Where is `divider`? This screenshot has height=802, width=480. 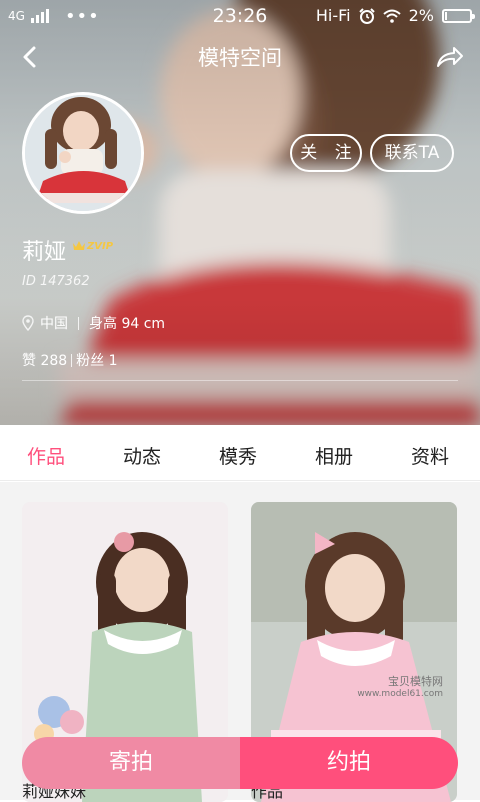 divider is located at coordinates (240, 380).